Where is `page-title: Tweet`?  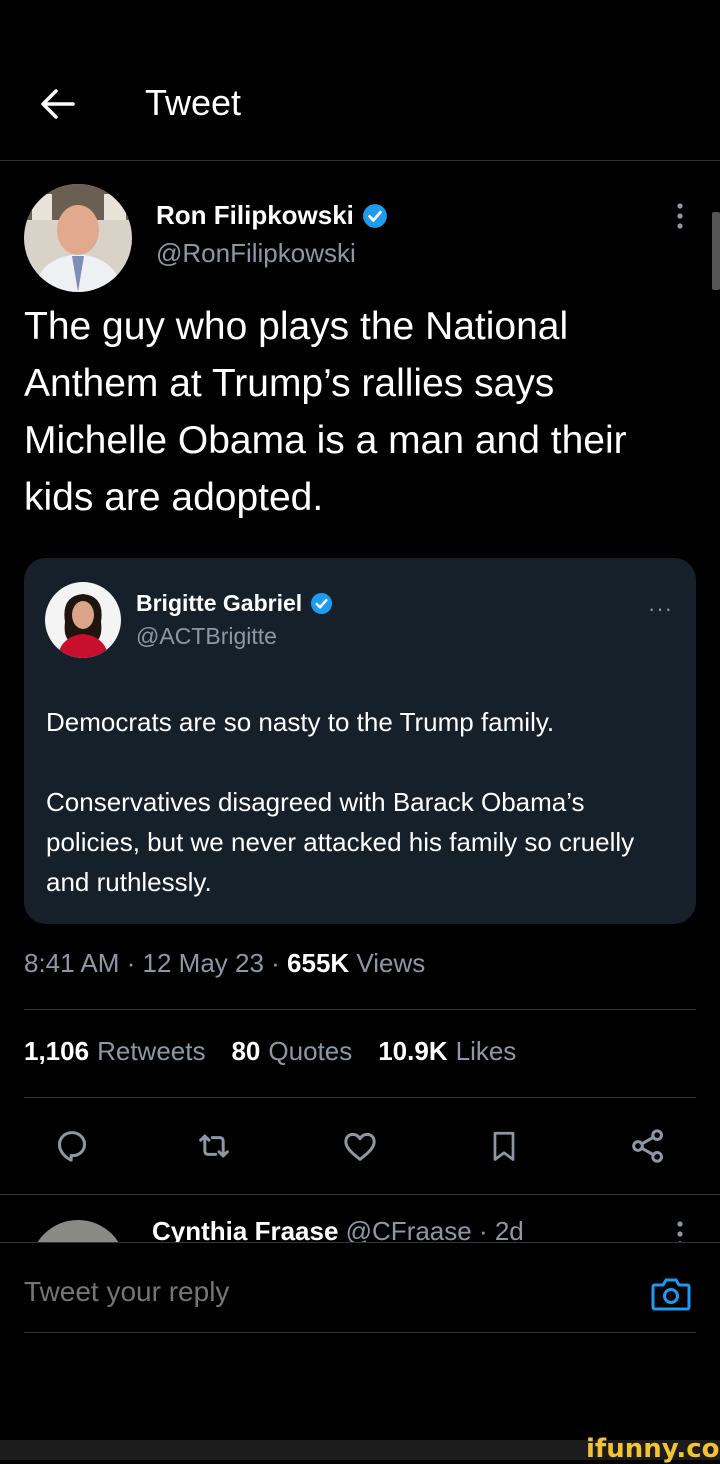 page-title: Tweet is located at coordinates (193, 102).